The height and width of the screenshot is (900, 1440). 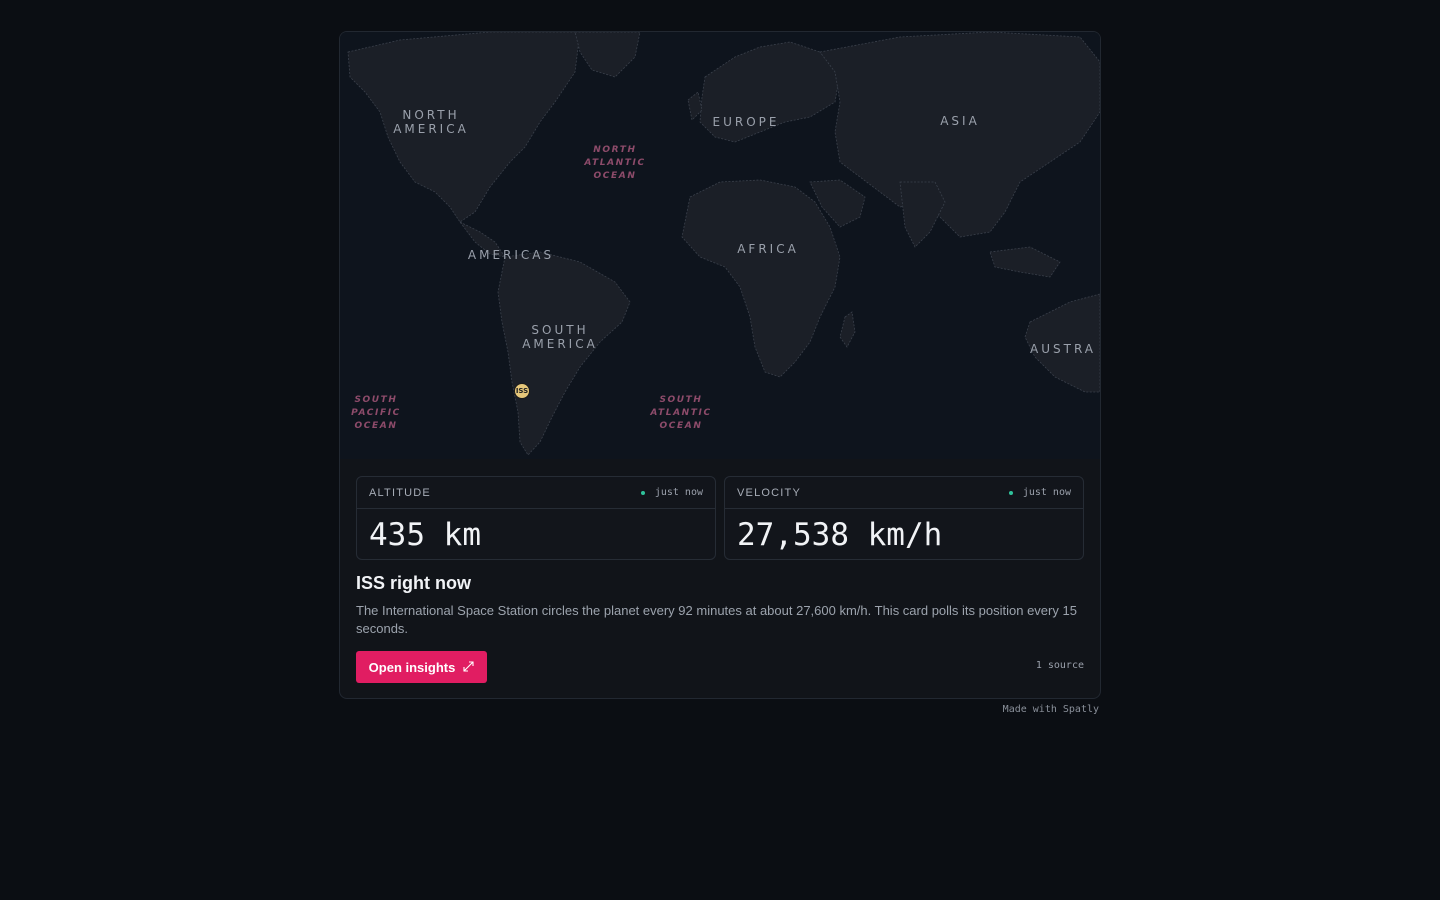 I want to click on external-link-icon, so click(x=468, y=667).